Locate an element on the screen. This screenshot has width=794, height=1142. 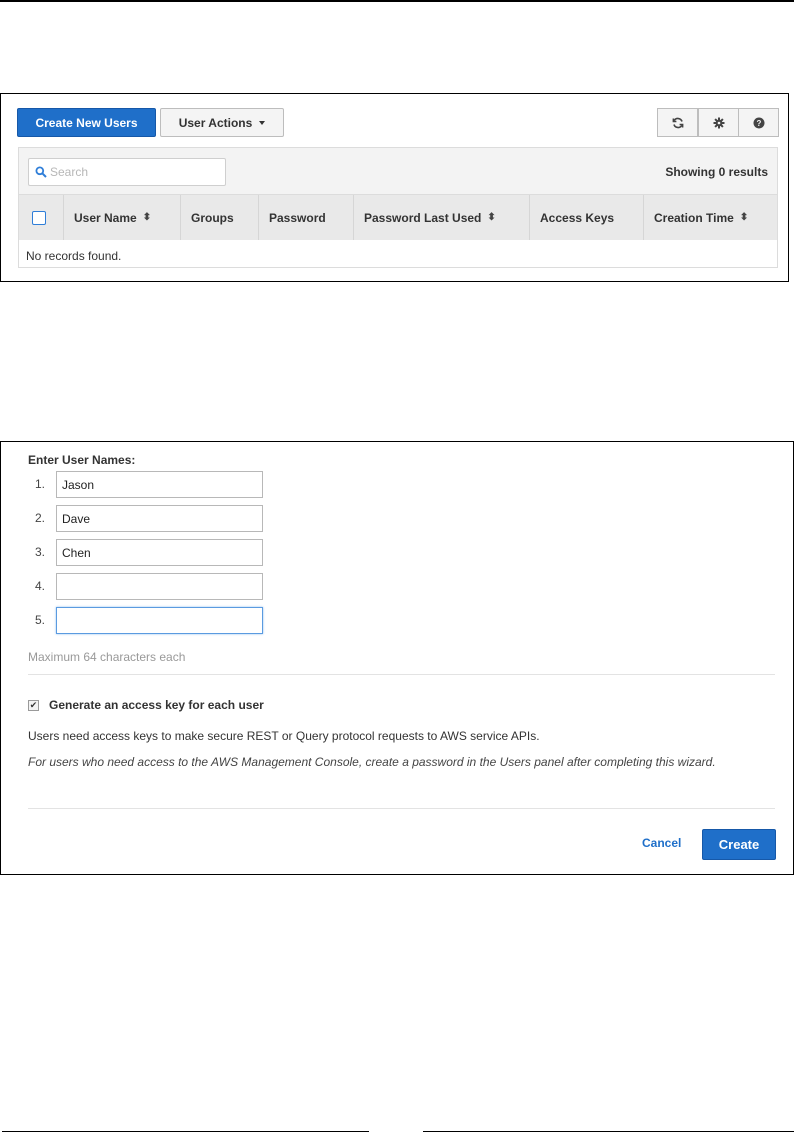
row-number: 3. is located at coordinates (40, 552).